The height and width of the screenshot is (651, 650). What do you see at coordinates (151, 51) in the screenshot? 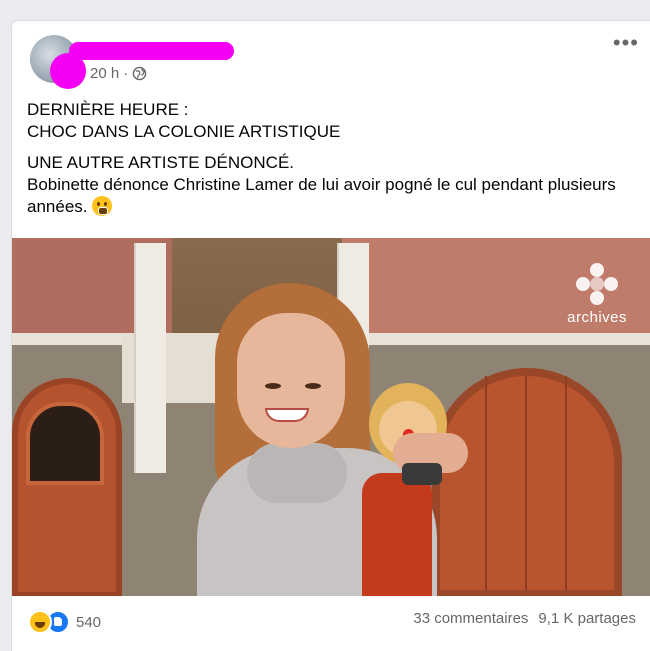
I see `author-name-redacted` at bounding box center [151, 51].